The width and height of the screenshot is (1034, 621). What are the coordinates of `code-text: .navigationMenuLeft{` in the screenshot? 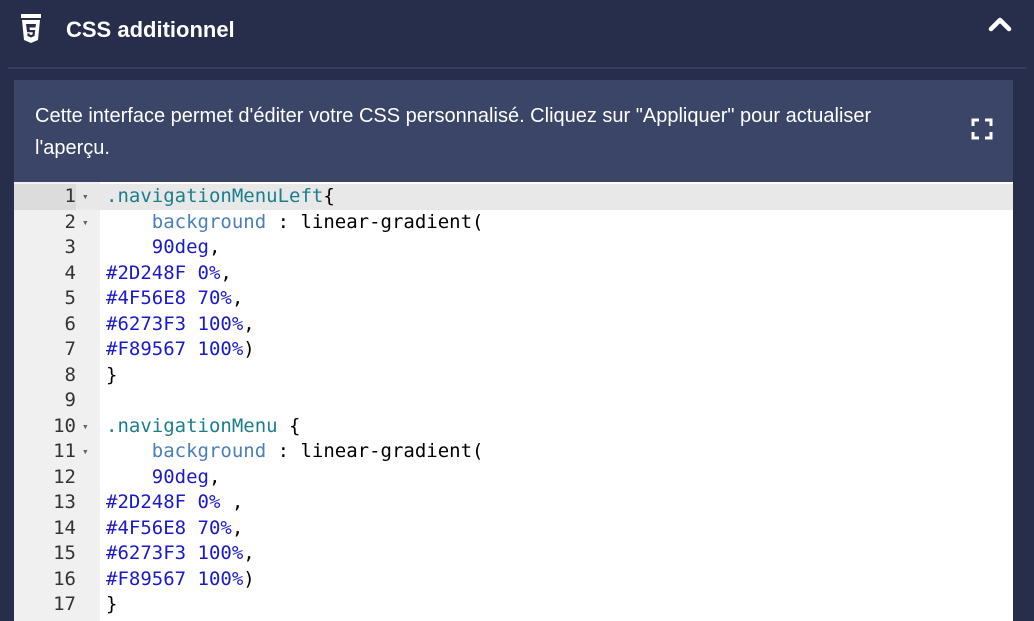 It's located at (220, 197).